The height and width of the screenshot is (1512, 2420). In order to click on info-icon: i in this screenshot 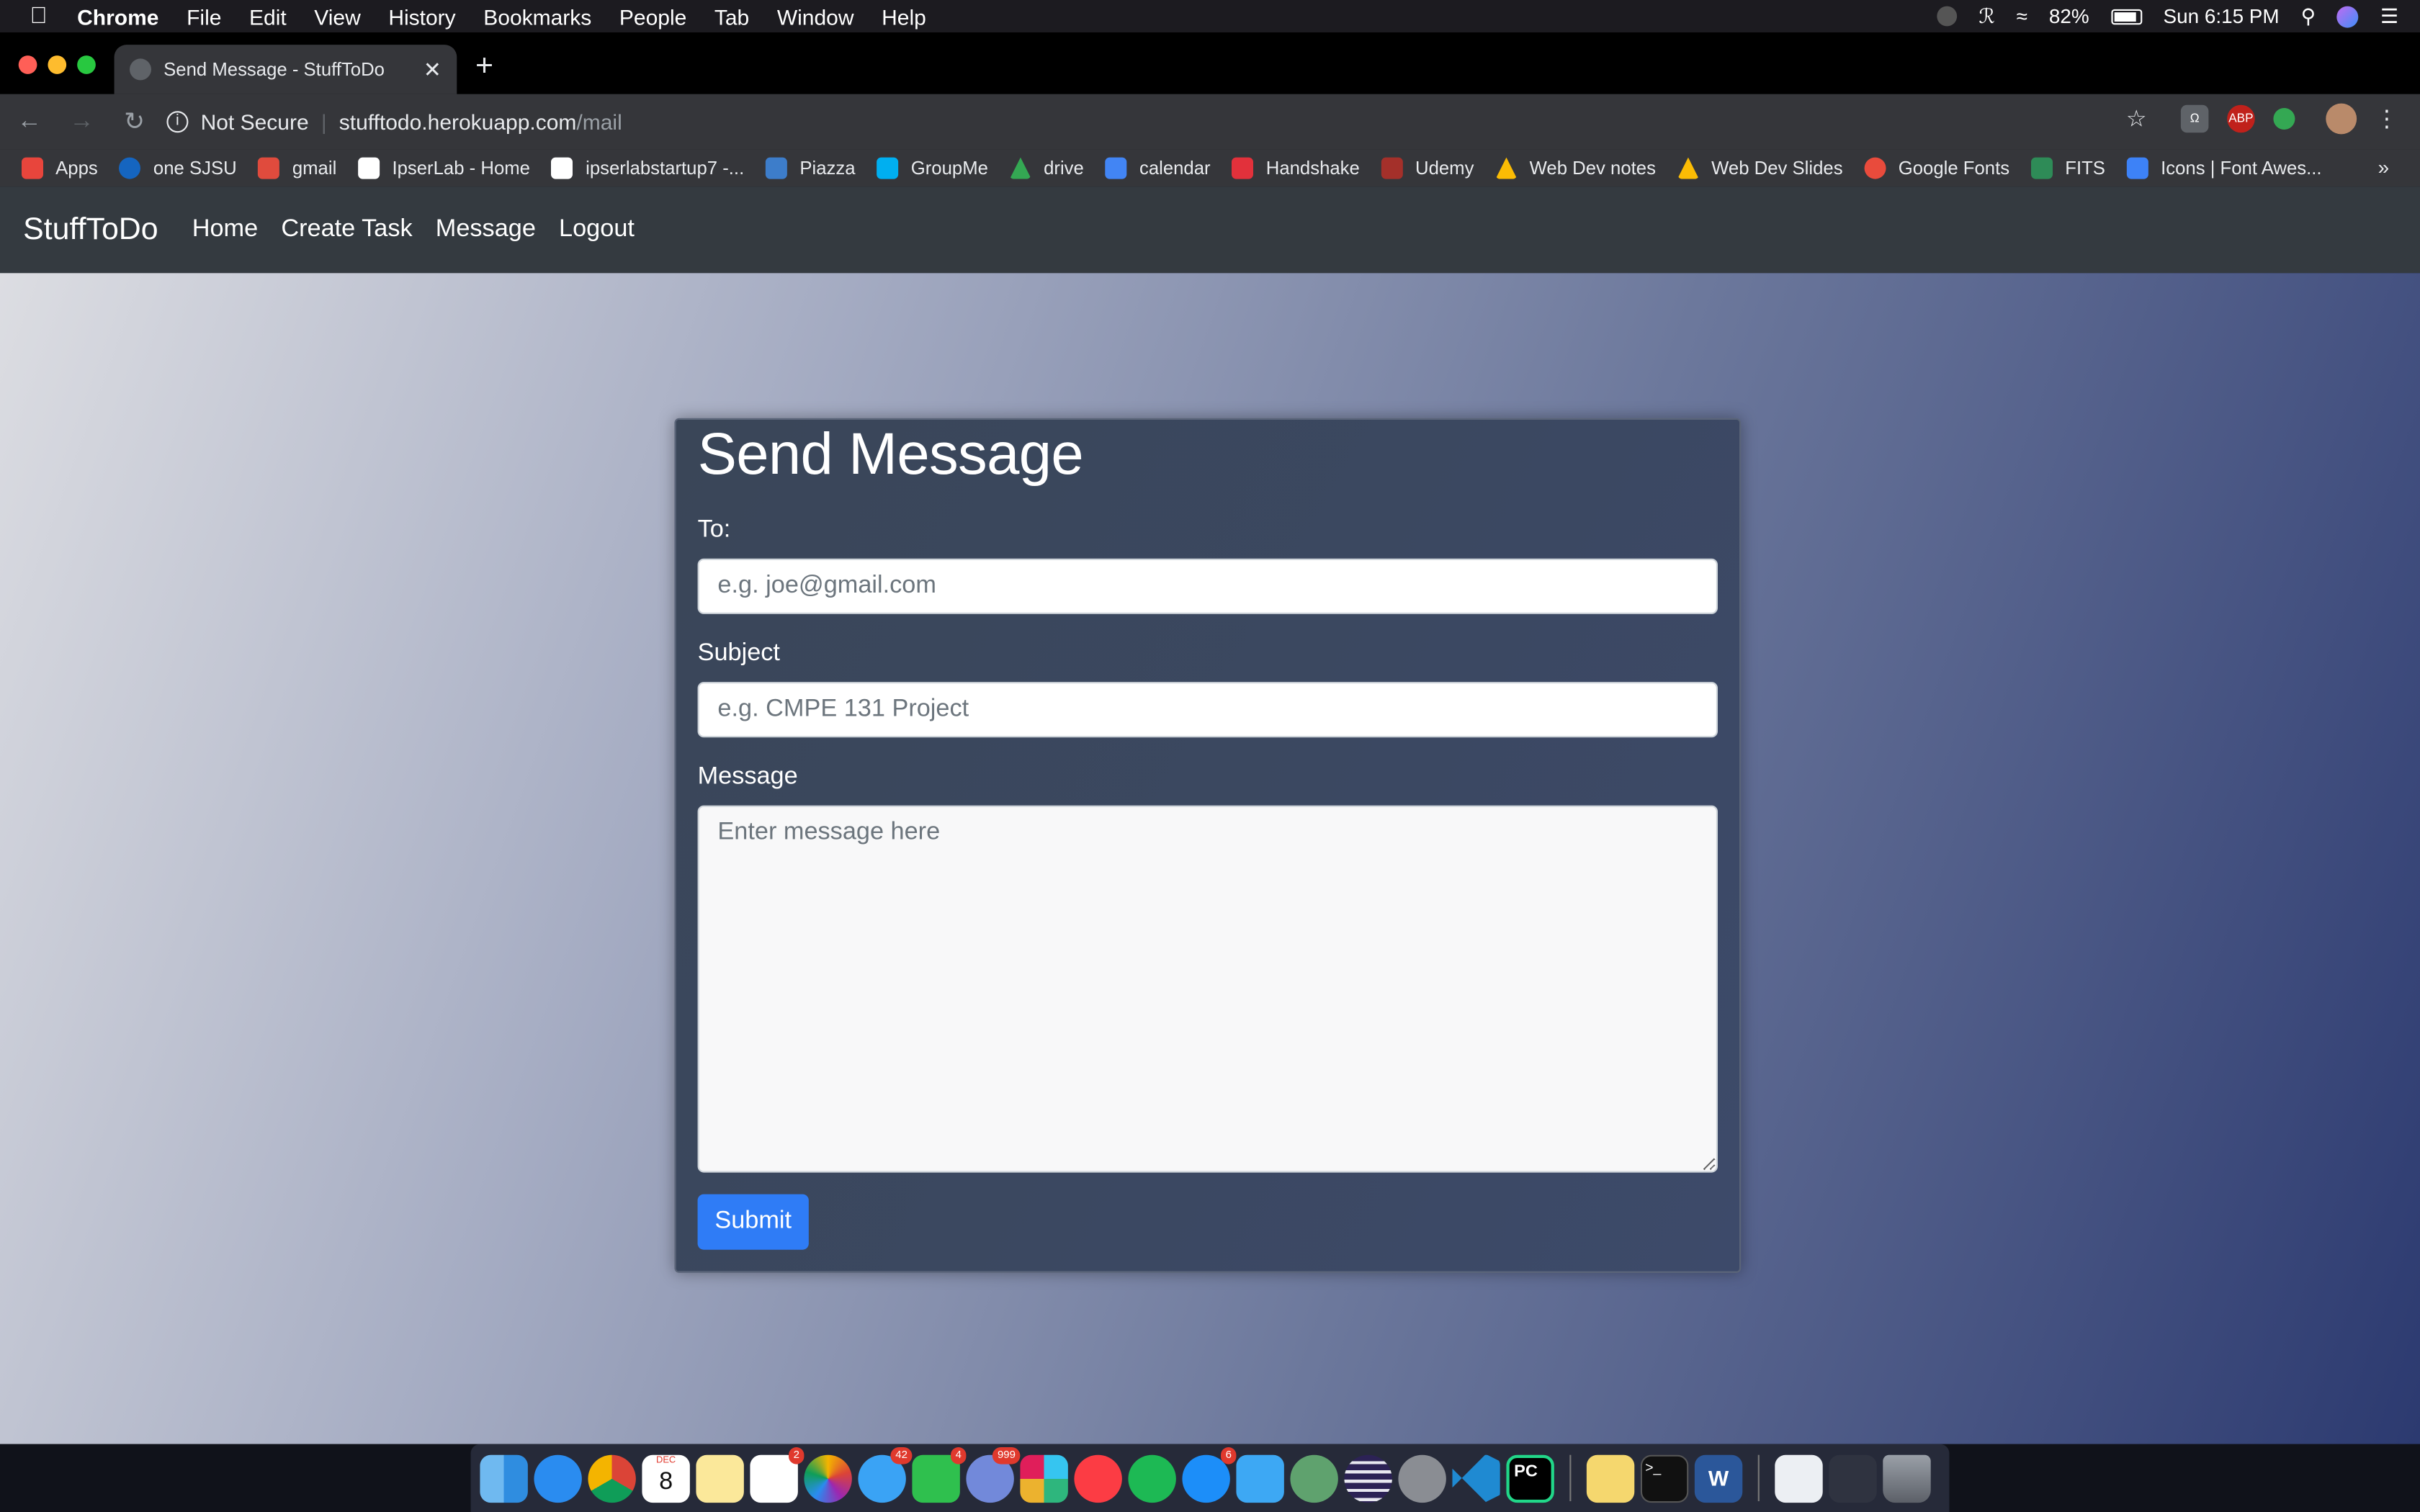, I will do `click(177, 122)`.